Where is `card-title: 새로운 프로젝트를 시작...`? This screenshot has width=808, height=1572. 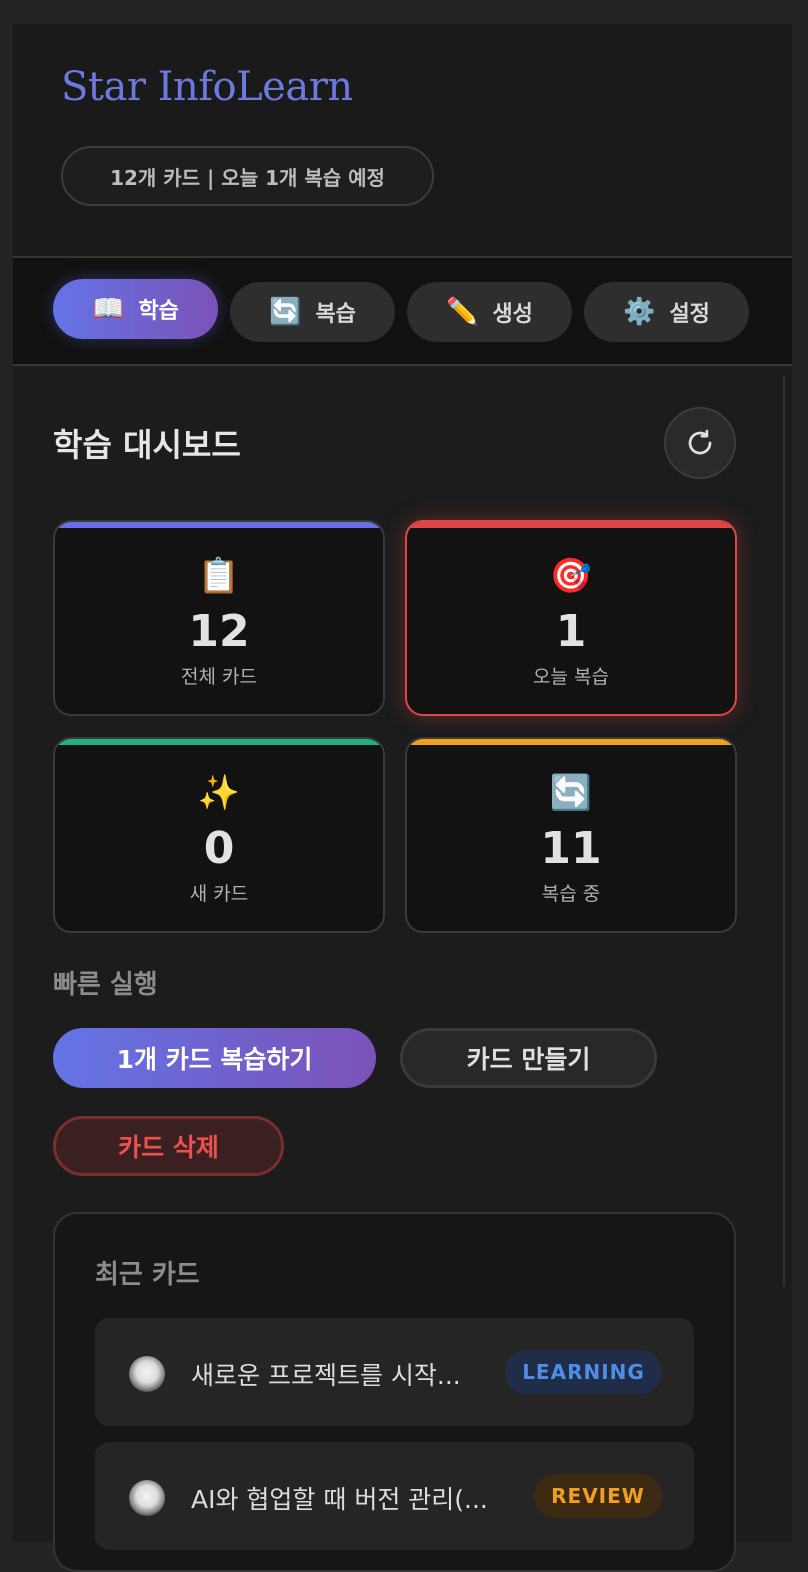 card-title: 새로운 프로젝트를 시작... is located at coordinates (326, 1375).